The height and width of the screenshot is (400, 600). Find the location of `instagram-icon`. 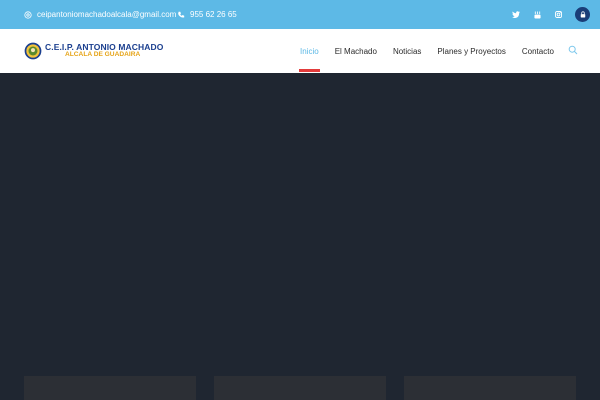

instagram-icon is located at coordinates (558, 14).